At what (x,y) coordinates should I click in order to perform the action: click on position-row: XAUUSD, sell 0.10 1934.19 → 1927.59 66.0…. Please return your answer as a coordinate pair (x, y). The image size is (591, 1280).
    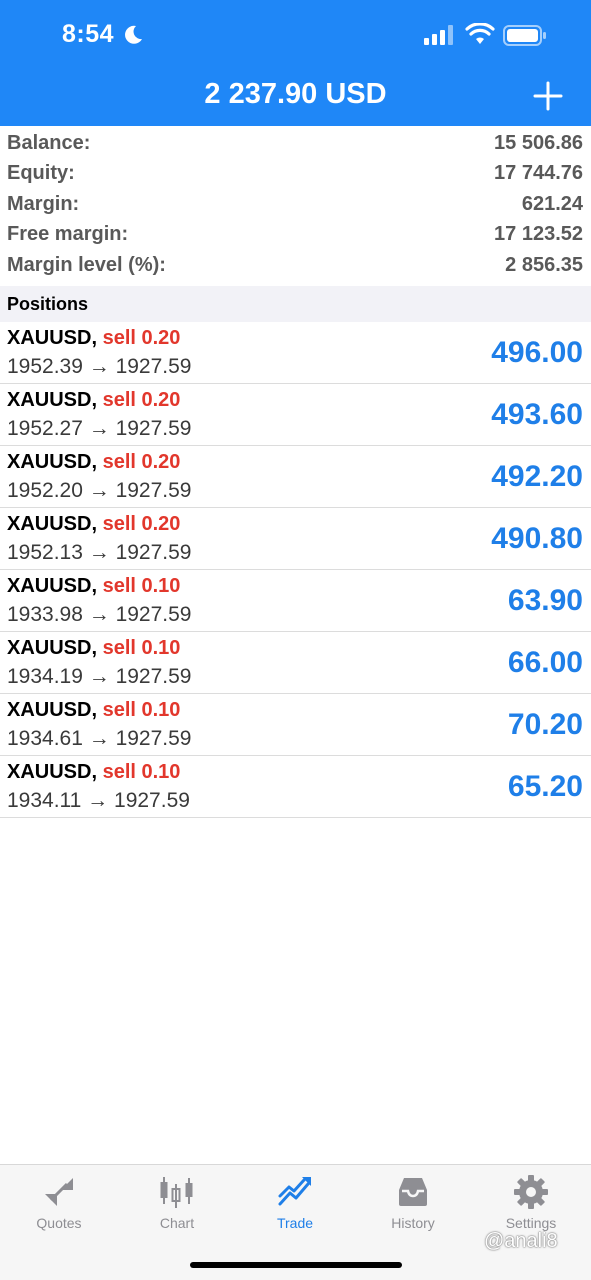
    Looking at the image, I should click on (295, 663).